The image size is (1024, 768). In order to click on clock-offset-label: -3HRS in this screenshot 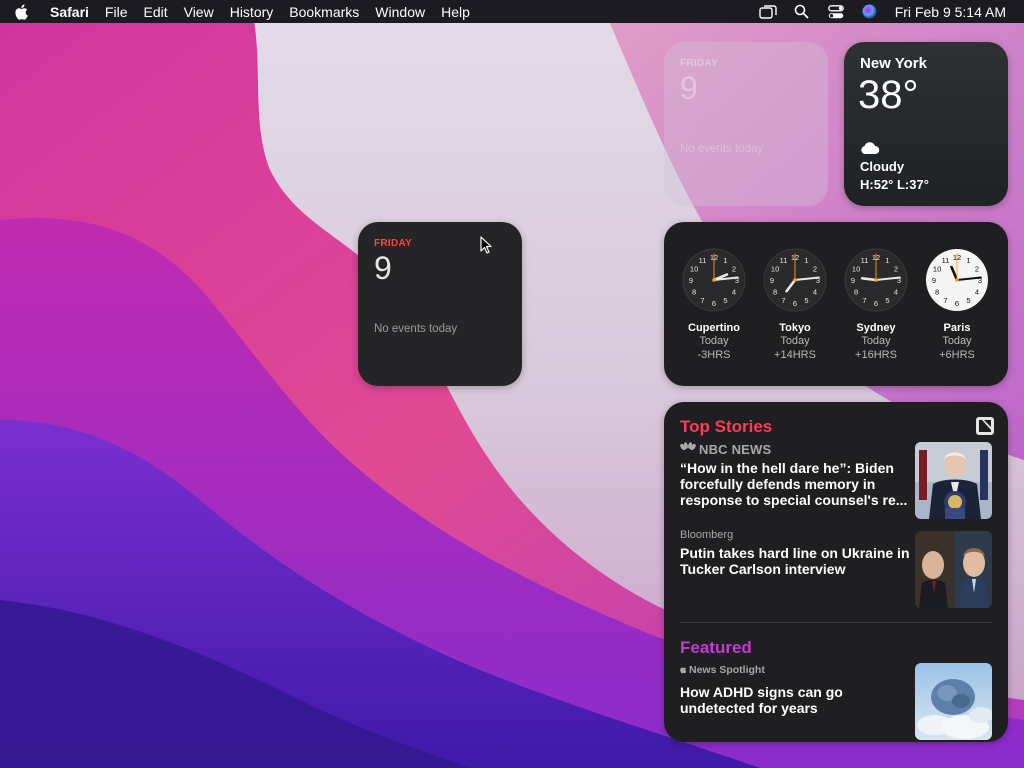, I will do `click(714, 355)`.